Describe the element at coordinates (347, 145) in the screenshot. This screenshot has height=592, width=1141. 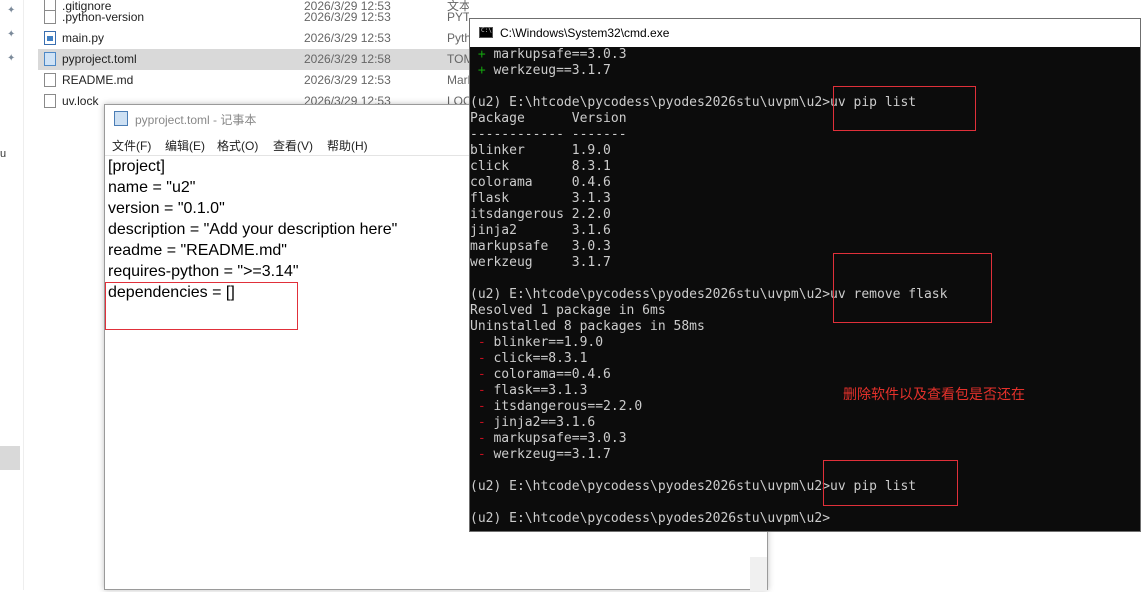
I see `menu-help: 帮助(H)` at that location.